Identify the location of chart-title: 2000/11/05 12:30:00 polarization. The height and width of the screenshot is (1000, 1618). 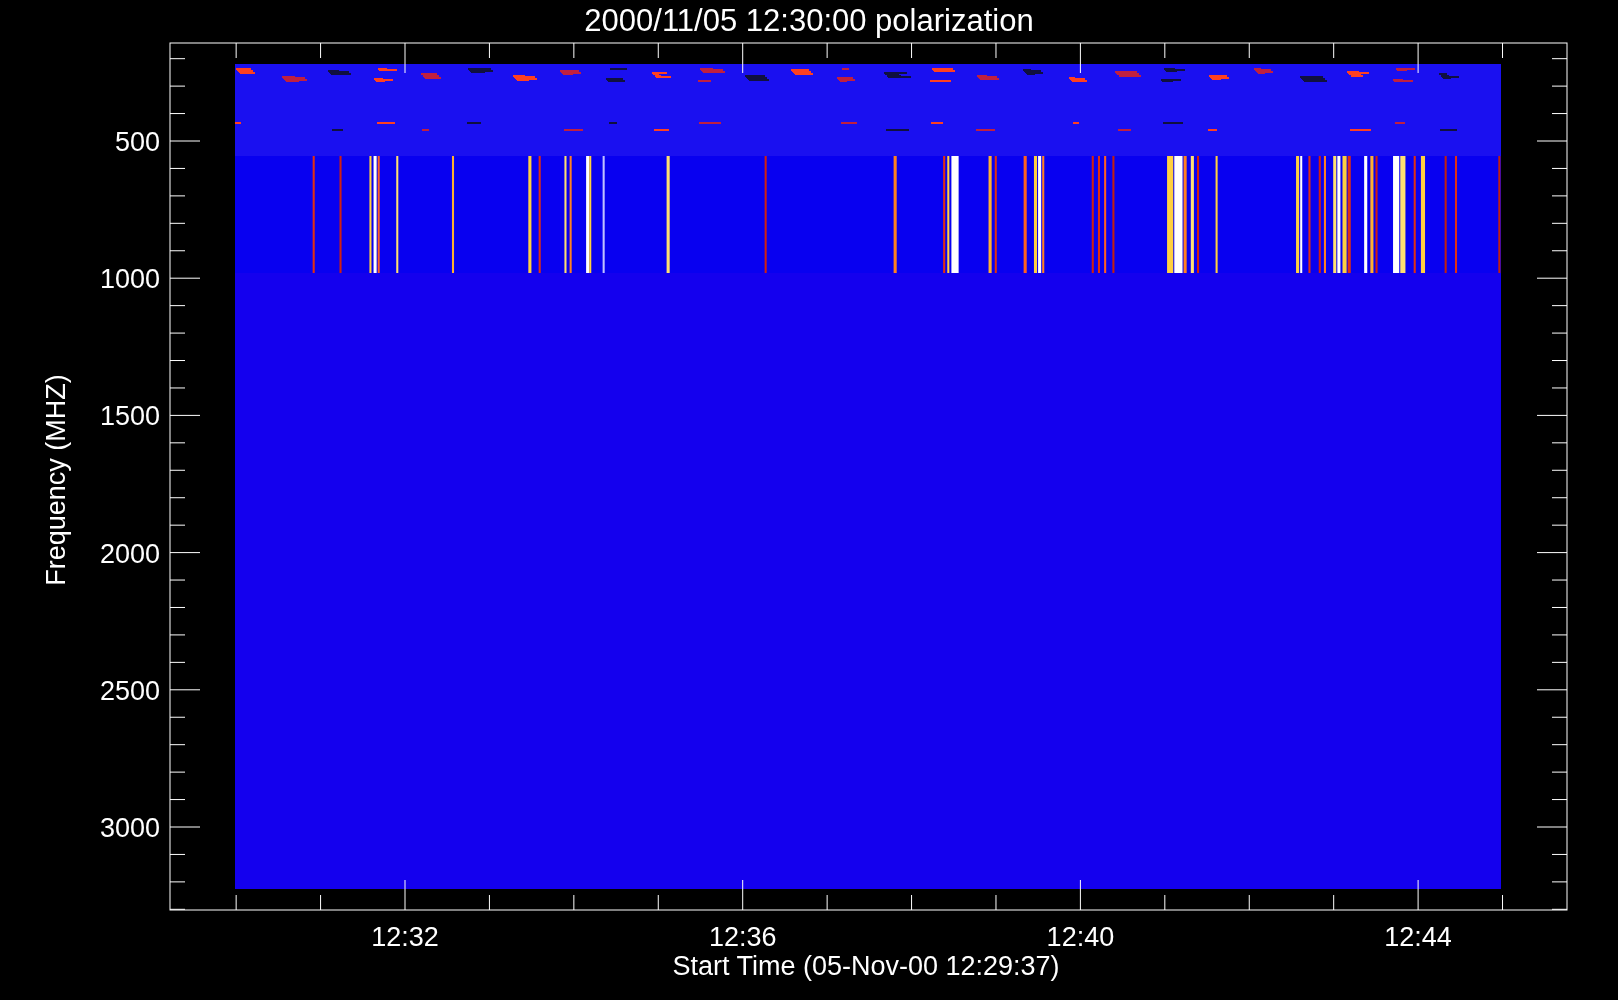
(809, 20).